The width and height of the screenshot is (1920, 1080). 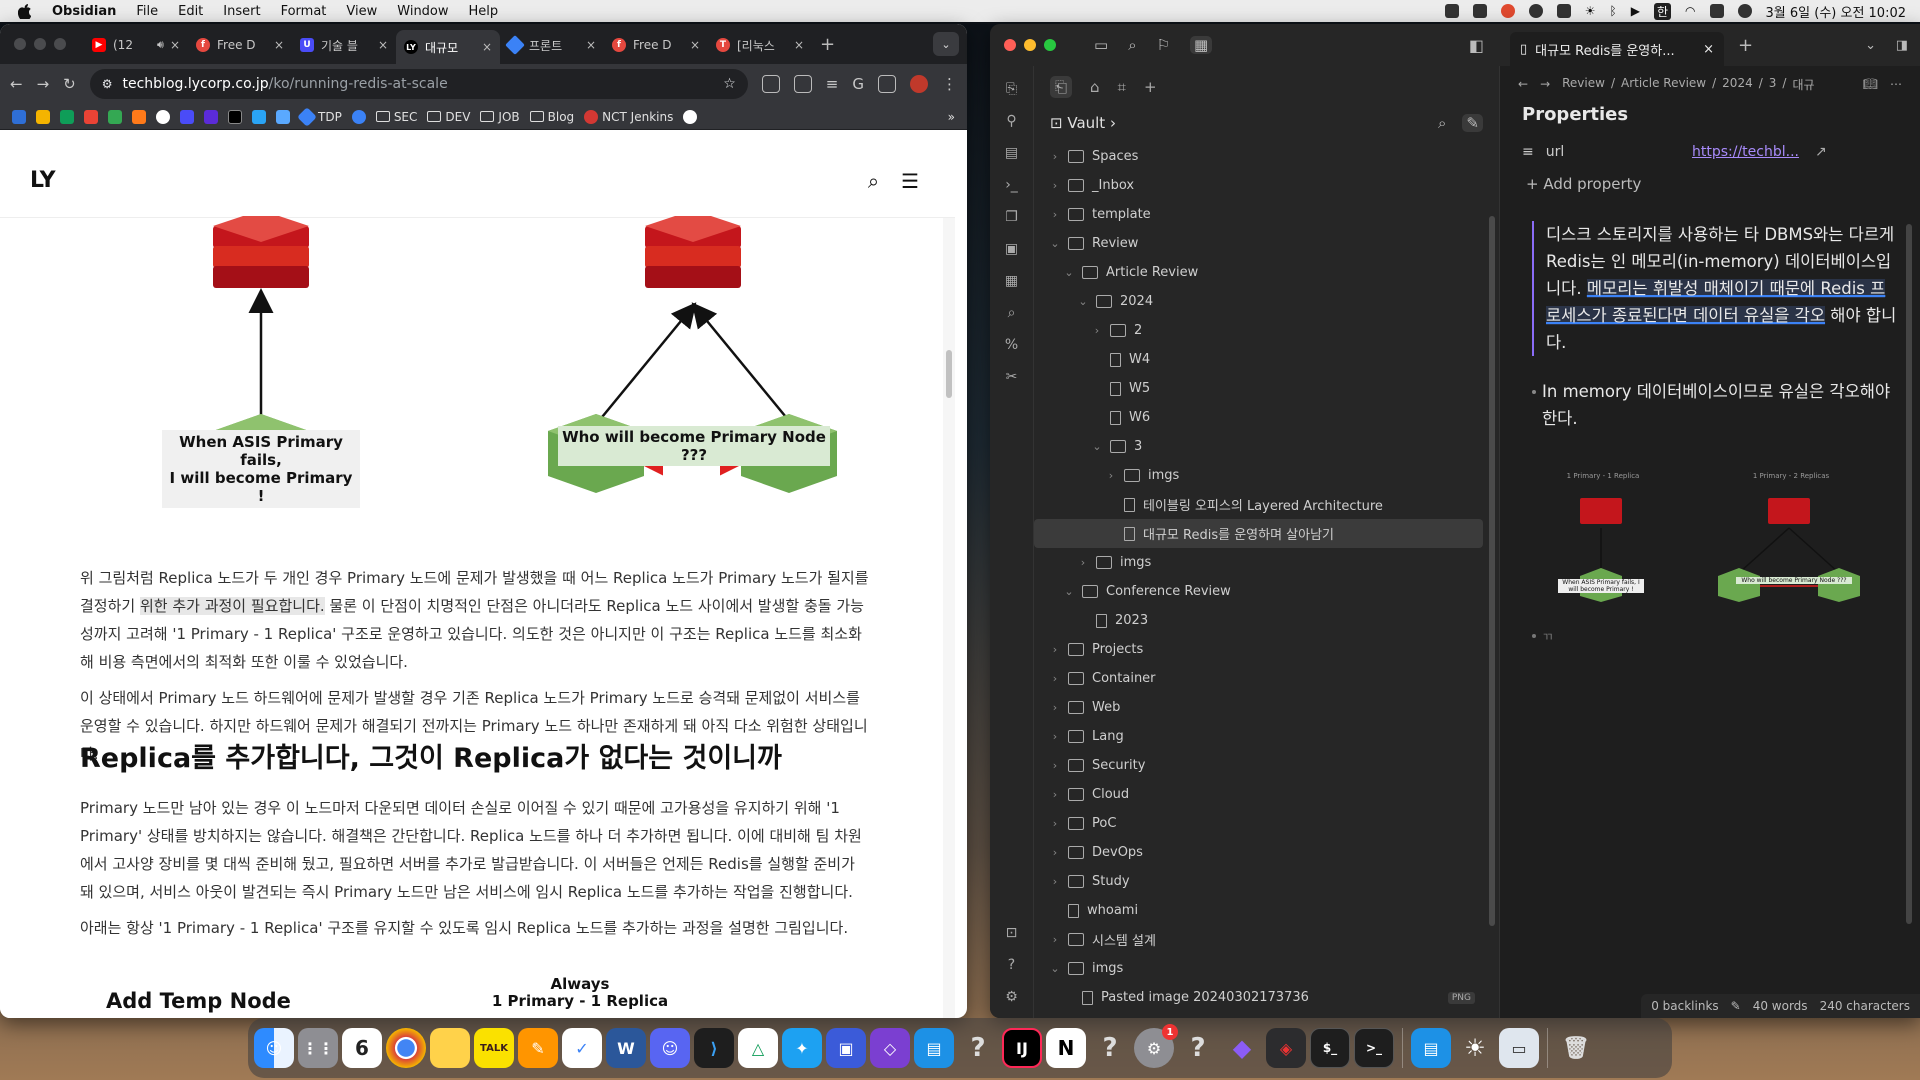 I want to click on minimize-window-button, so click(x=40, y=44).